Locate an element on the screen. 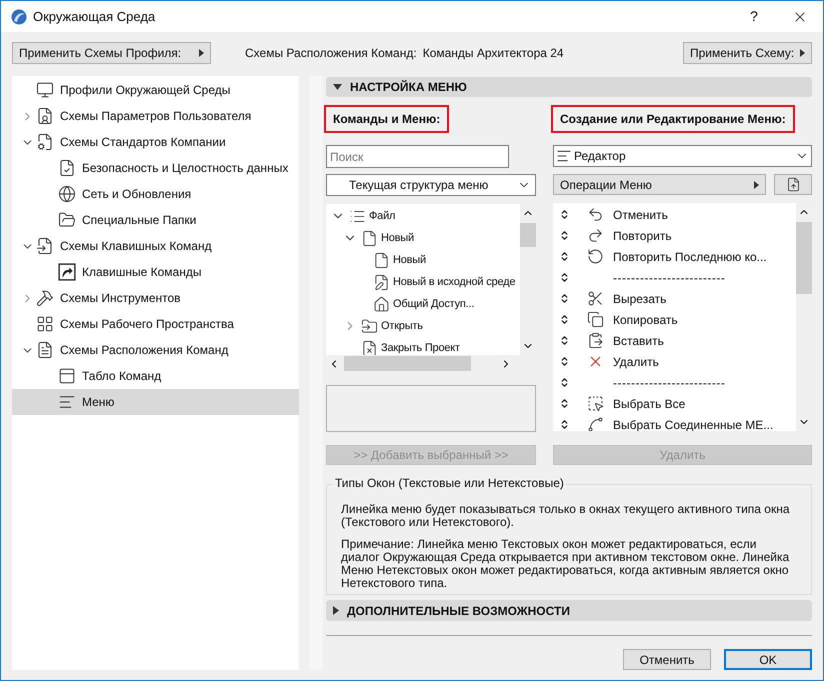 The height and width of the screenshot is (681, 824). item-label: Схемы Инструментов is located at coordinates (120, 298).